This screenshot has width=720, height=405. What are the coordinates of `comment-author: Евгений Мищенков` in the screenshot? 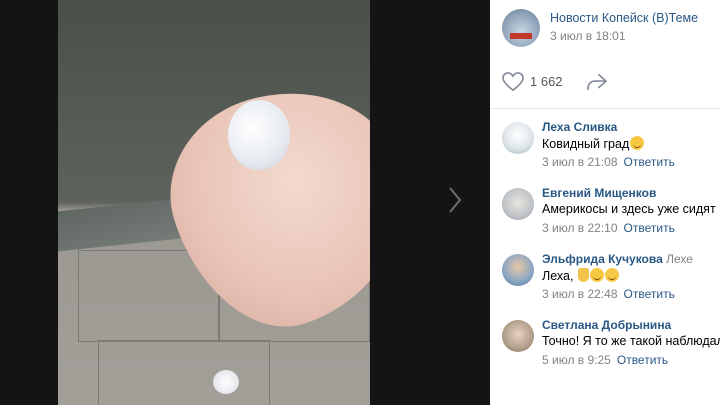 It's located at (599, 193).